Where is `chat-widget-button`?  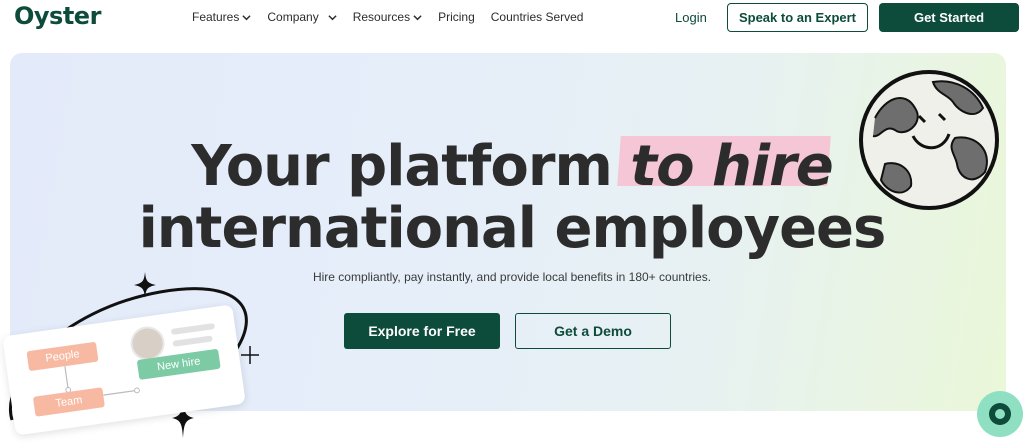 chat-widget-button is located at coordinates (1000, 414).